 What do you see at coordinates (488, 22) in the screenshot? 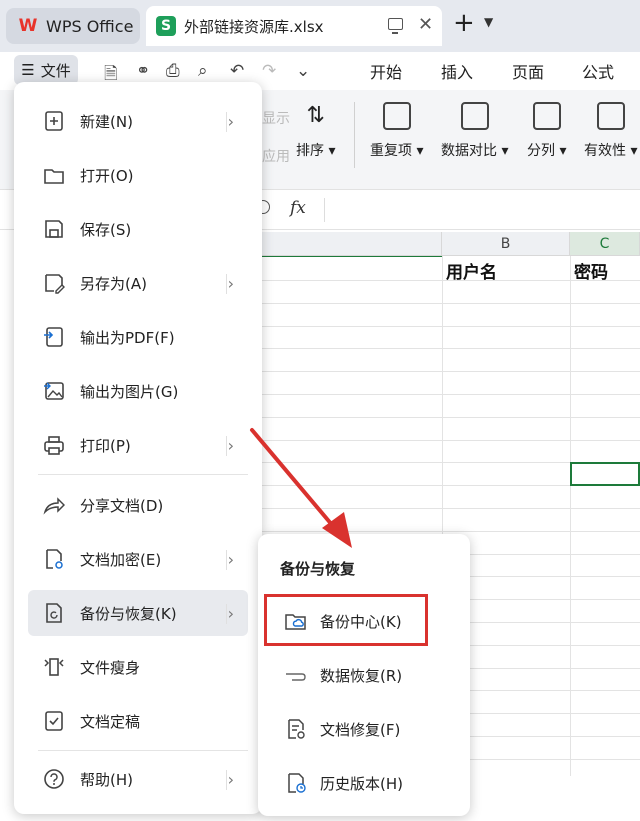
I see `chevron-down-icon: ▼` at bounding box center [488, 22].